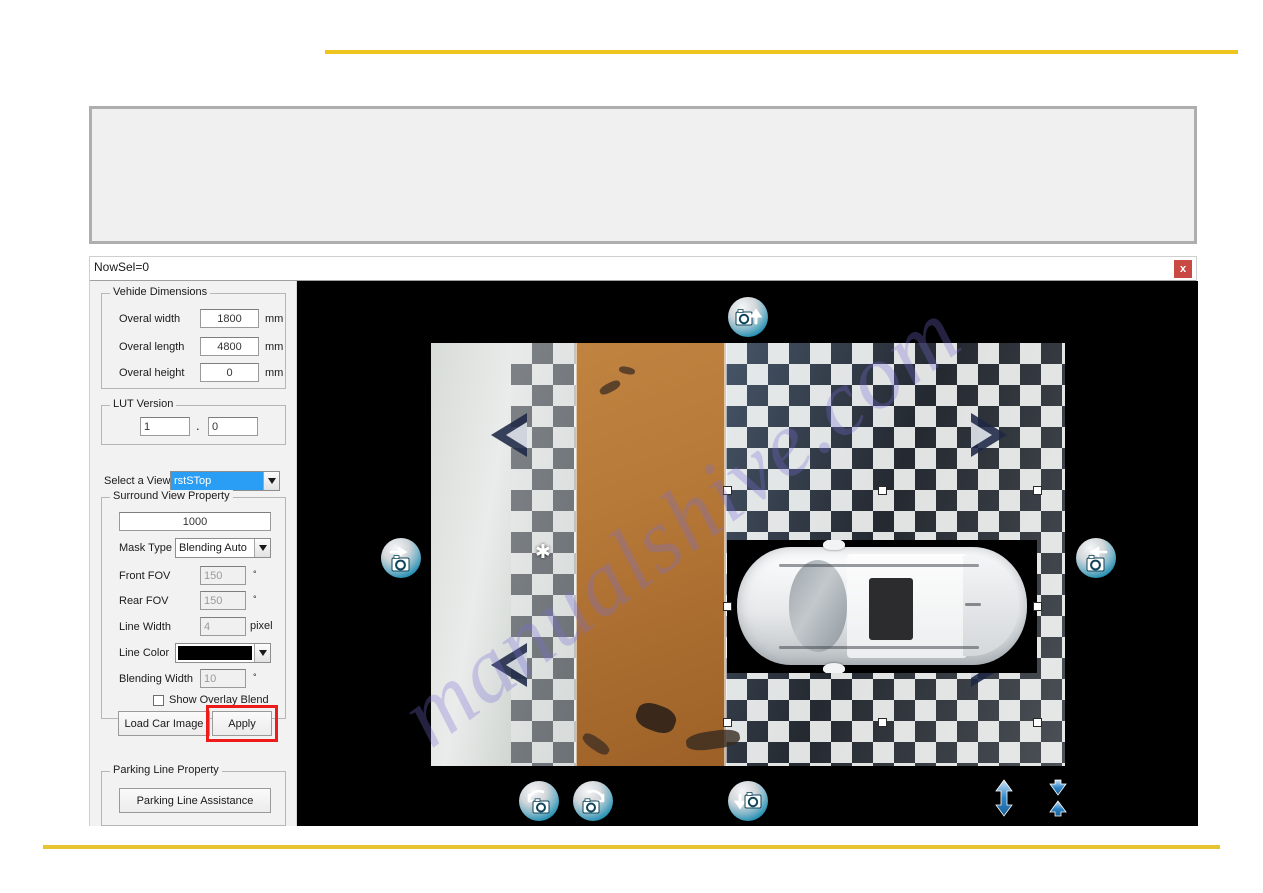 The width and height of the screenshot is (1263, 893). What do you see at coordinates (274, 373) in the screenshot?
I see `overall-height-unit: mm` at bounding box center [274, 373].